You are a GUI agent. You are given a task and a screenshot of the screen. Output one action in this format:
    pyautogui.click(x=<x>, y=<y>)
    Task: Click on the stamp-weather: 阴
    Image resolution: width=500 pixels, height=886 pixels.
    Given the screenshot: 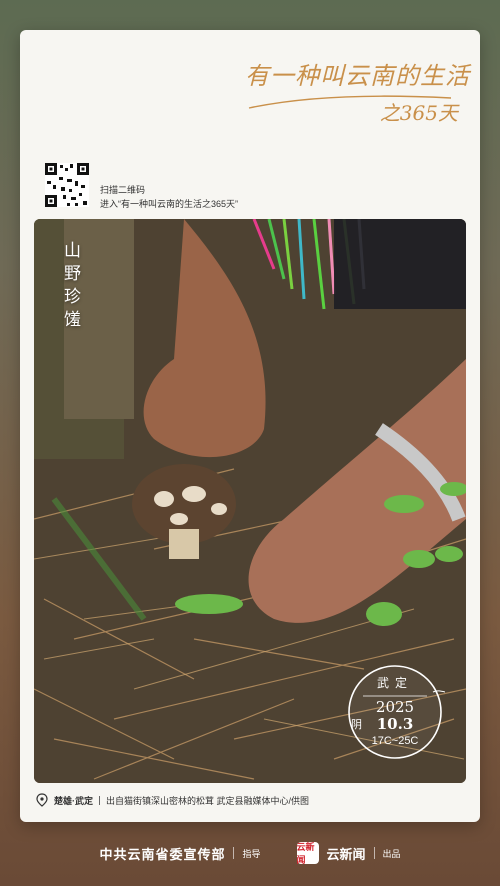 What is the action you would take?
    pyautogui.click(x=356, y=725)
    